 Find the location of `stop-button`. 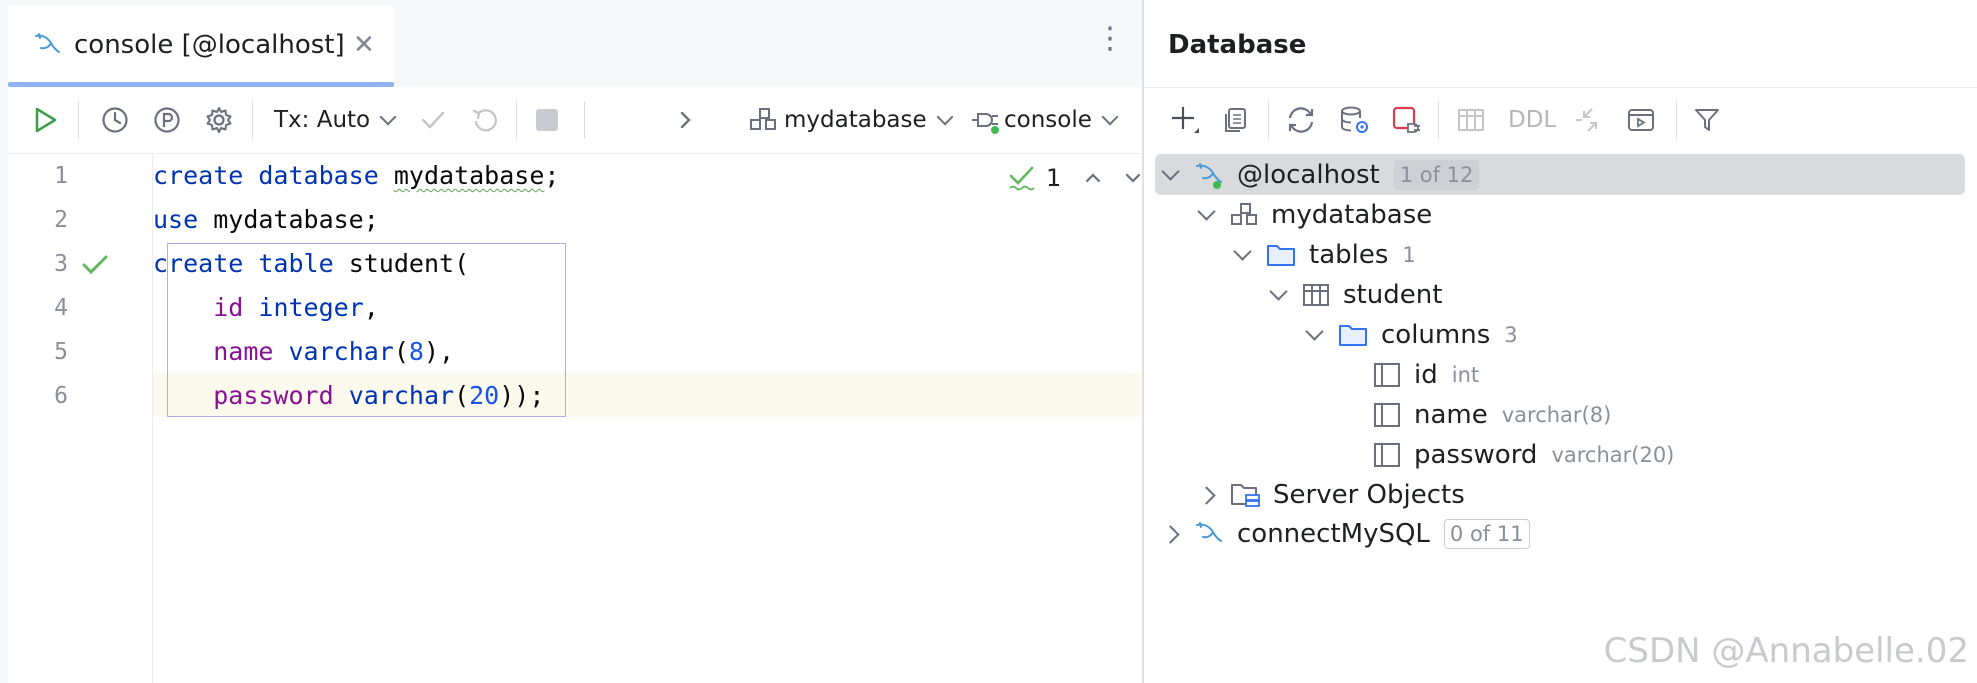

stop-button is located at coordinates (547, 120).